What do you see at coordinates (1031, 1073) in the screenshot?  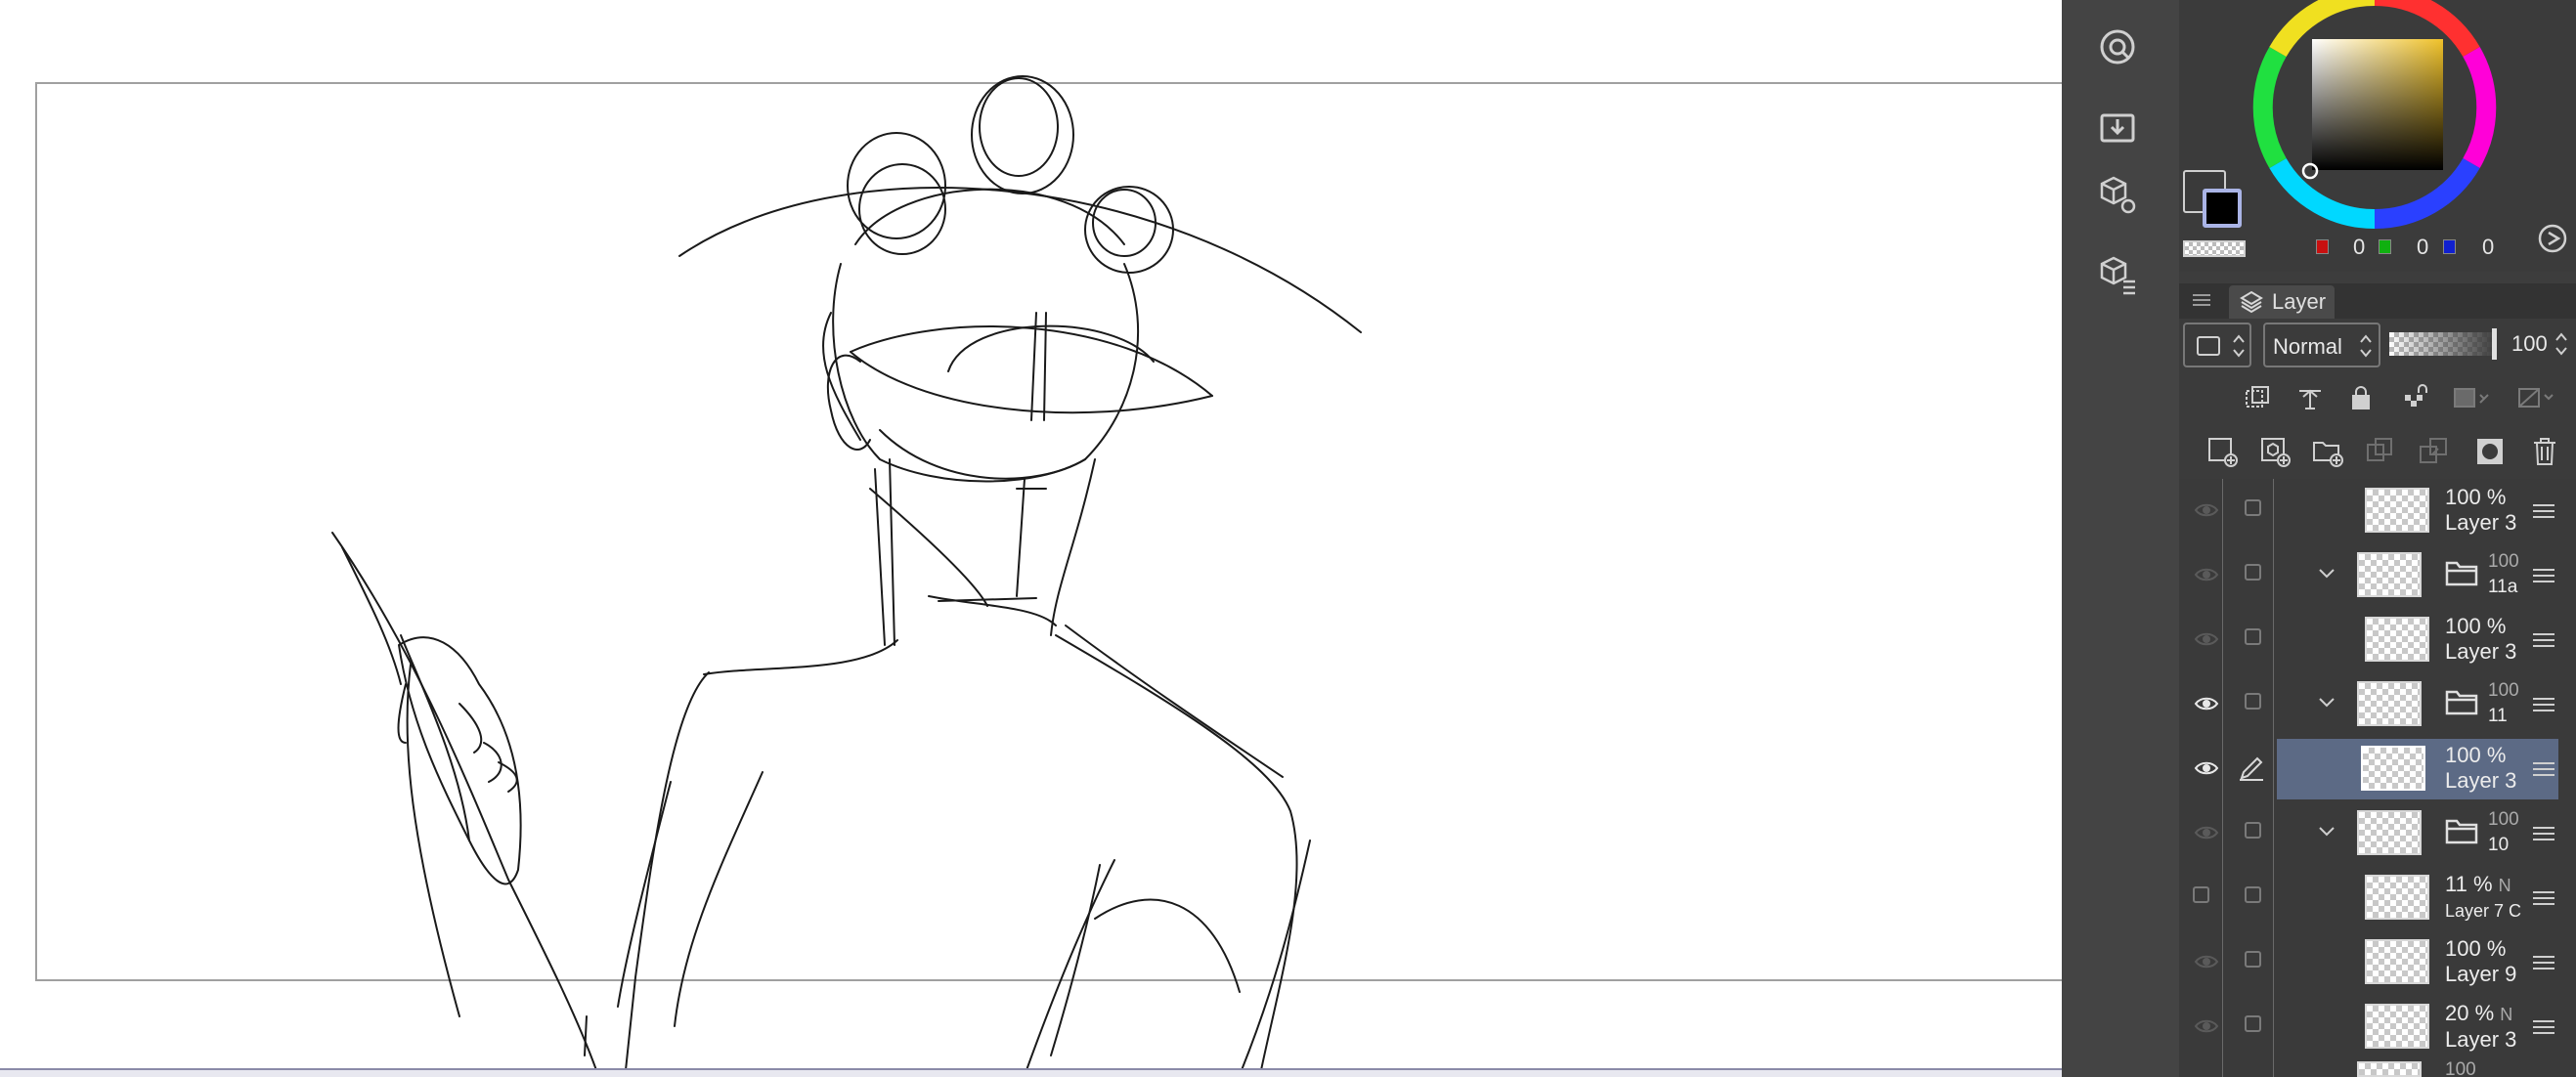 I see `canvas-bottom-edge` at bounding box center [1031, 1073].